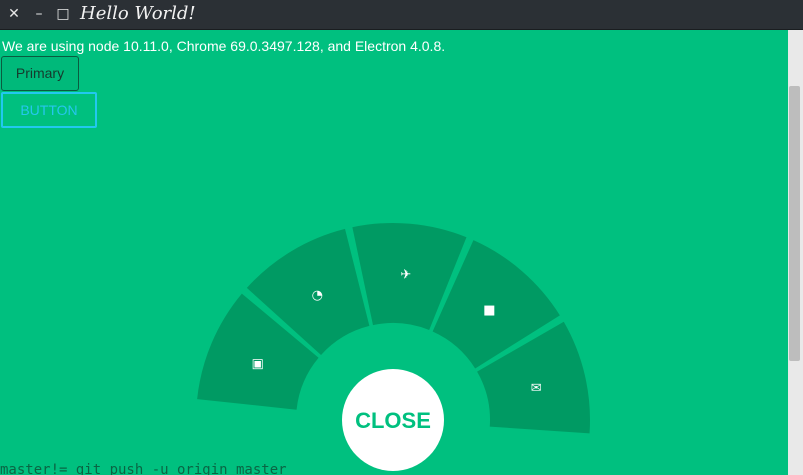  I want to click on close-button-label: CLOSE, so click(393, 420).